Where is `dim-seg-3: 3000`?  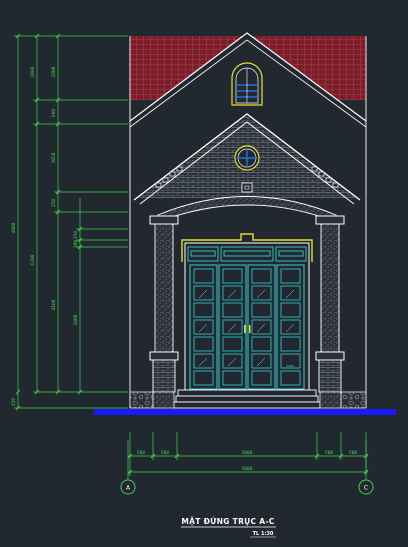 dim-seg-3: 3000 is located at coordinates (247, 453).